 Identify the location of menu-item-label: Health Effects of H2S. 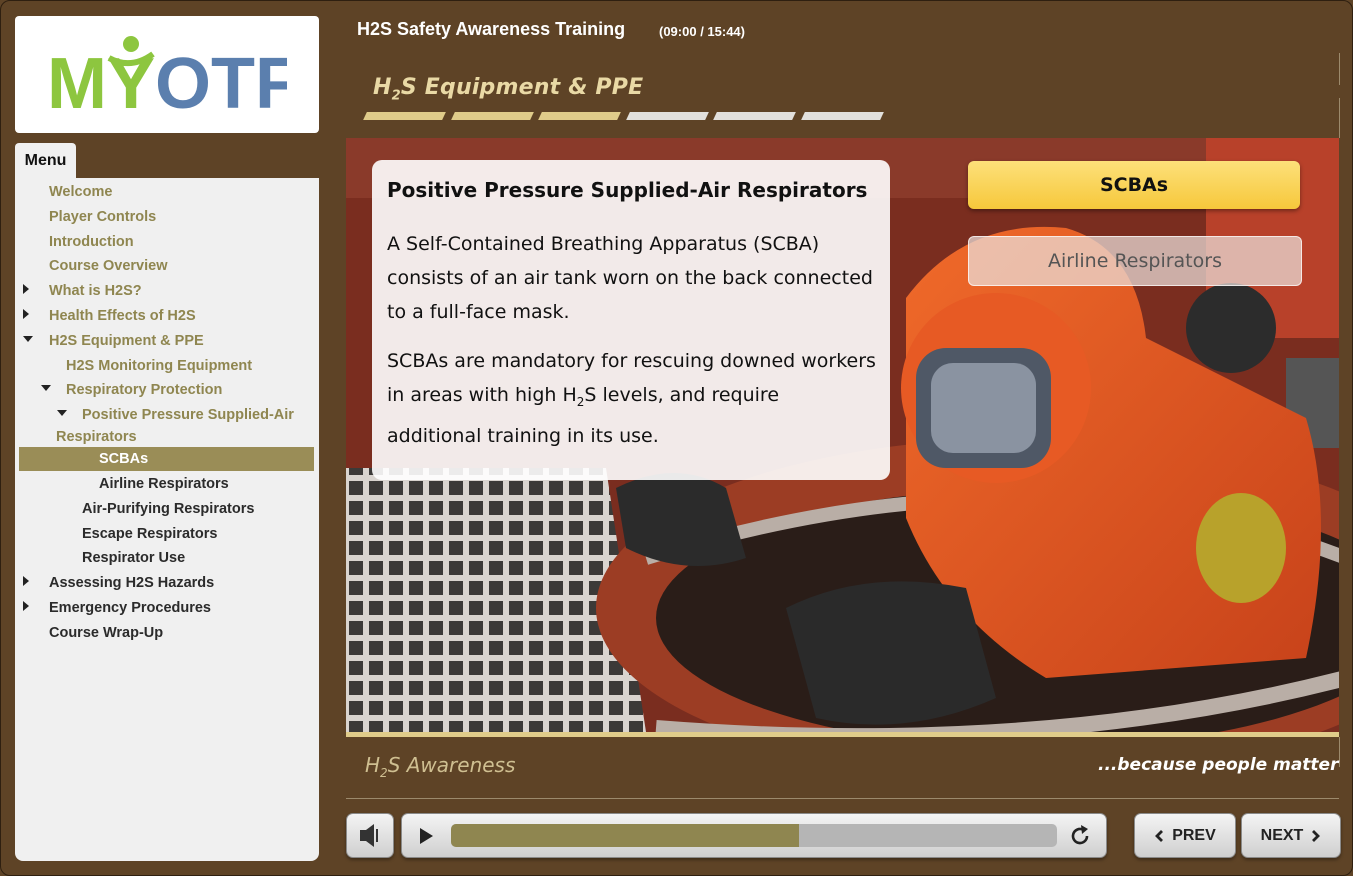
(122, 316).